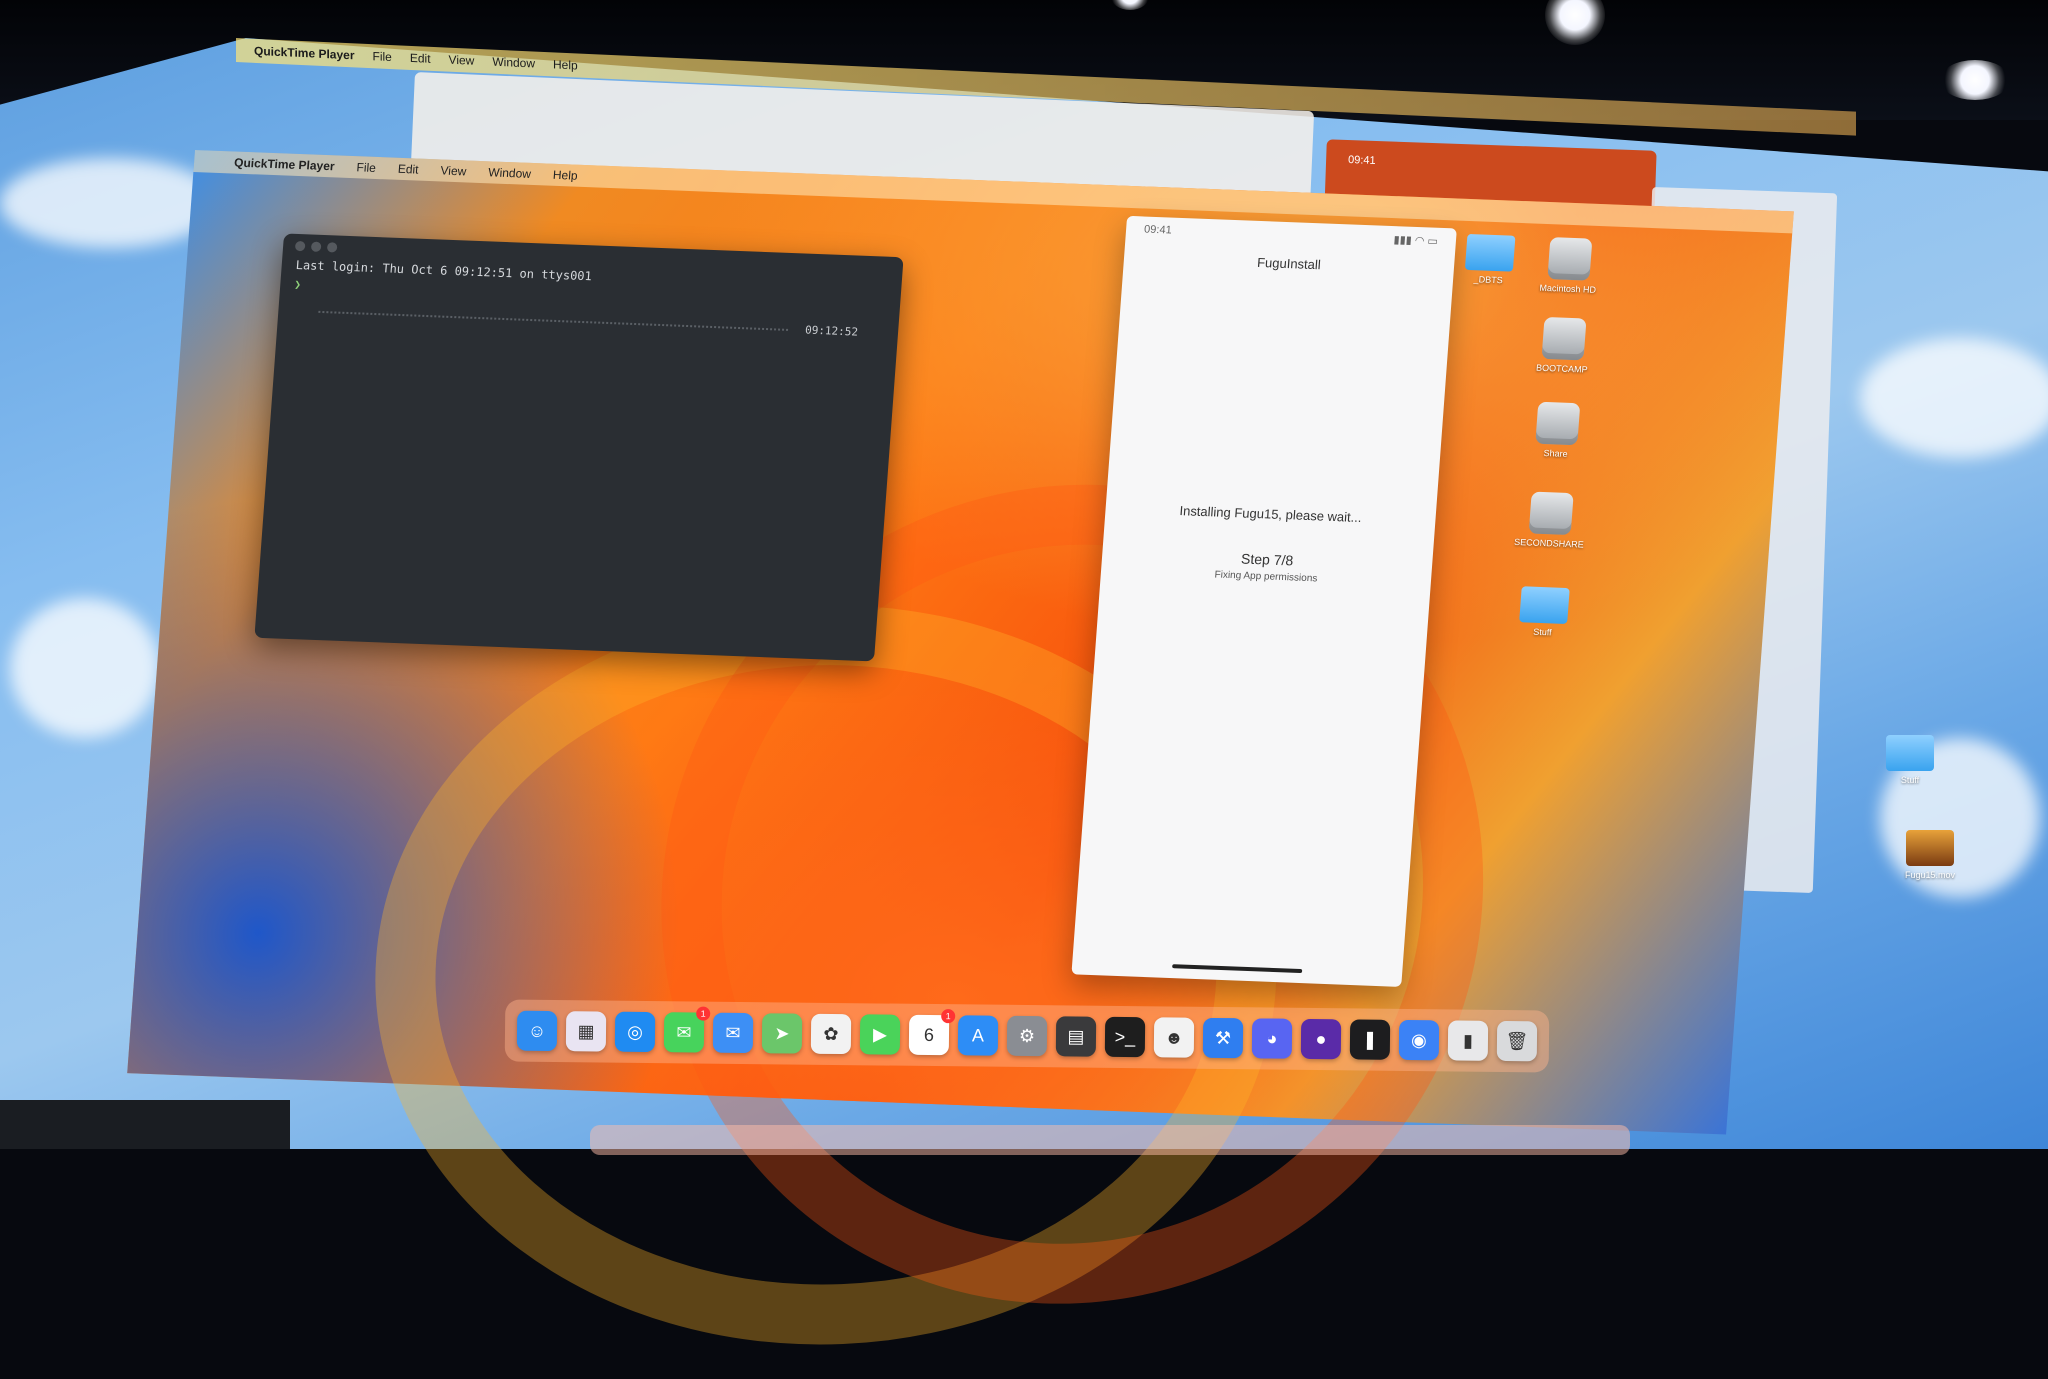  I want to click on memoji-icon: ☻, so click(1174, 1037).